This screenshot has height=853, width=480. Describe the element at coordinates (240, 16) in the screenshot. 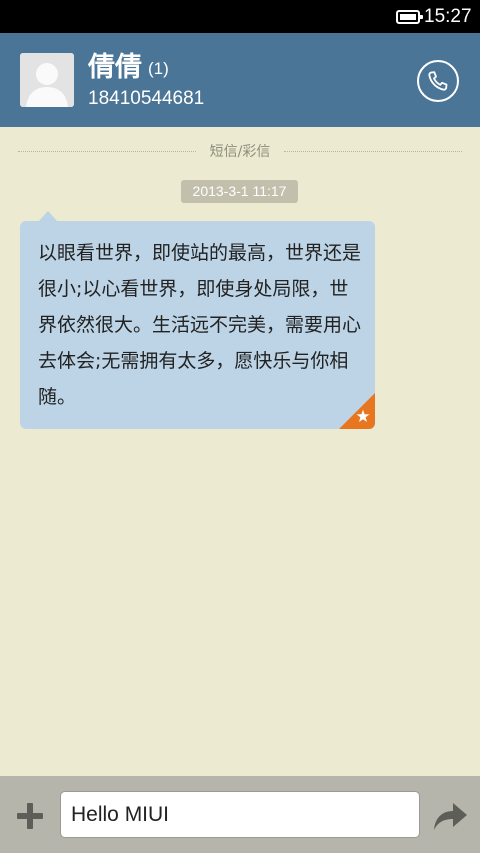

I see `status-bar: 15:27` at that location.